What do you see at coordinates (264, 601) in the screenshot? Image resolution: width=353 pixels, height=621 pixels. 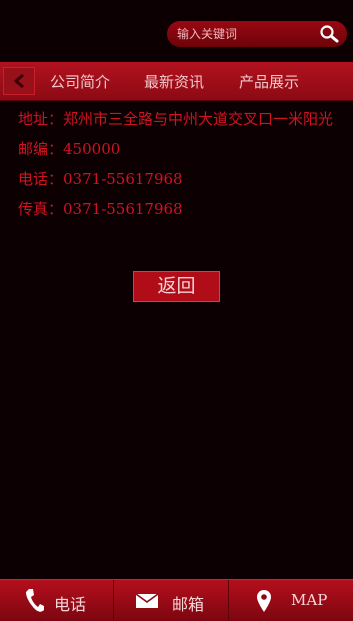 I see `map-pin-icon` at bounding box center [264, 601].